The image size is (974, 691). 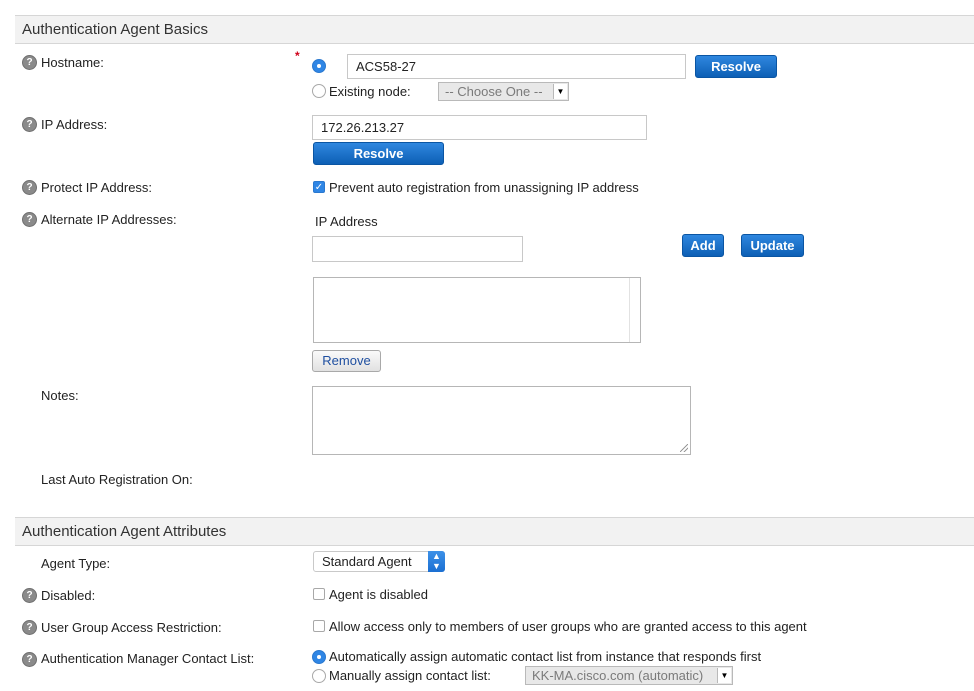 What do you see at coordinates (319, 187) in the screenshot?
I see `protect-ip-checkbox: ✓` at bounding box center [319, 187].